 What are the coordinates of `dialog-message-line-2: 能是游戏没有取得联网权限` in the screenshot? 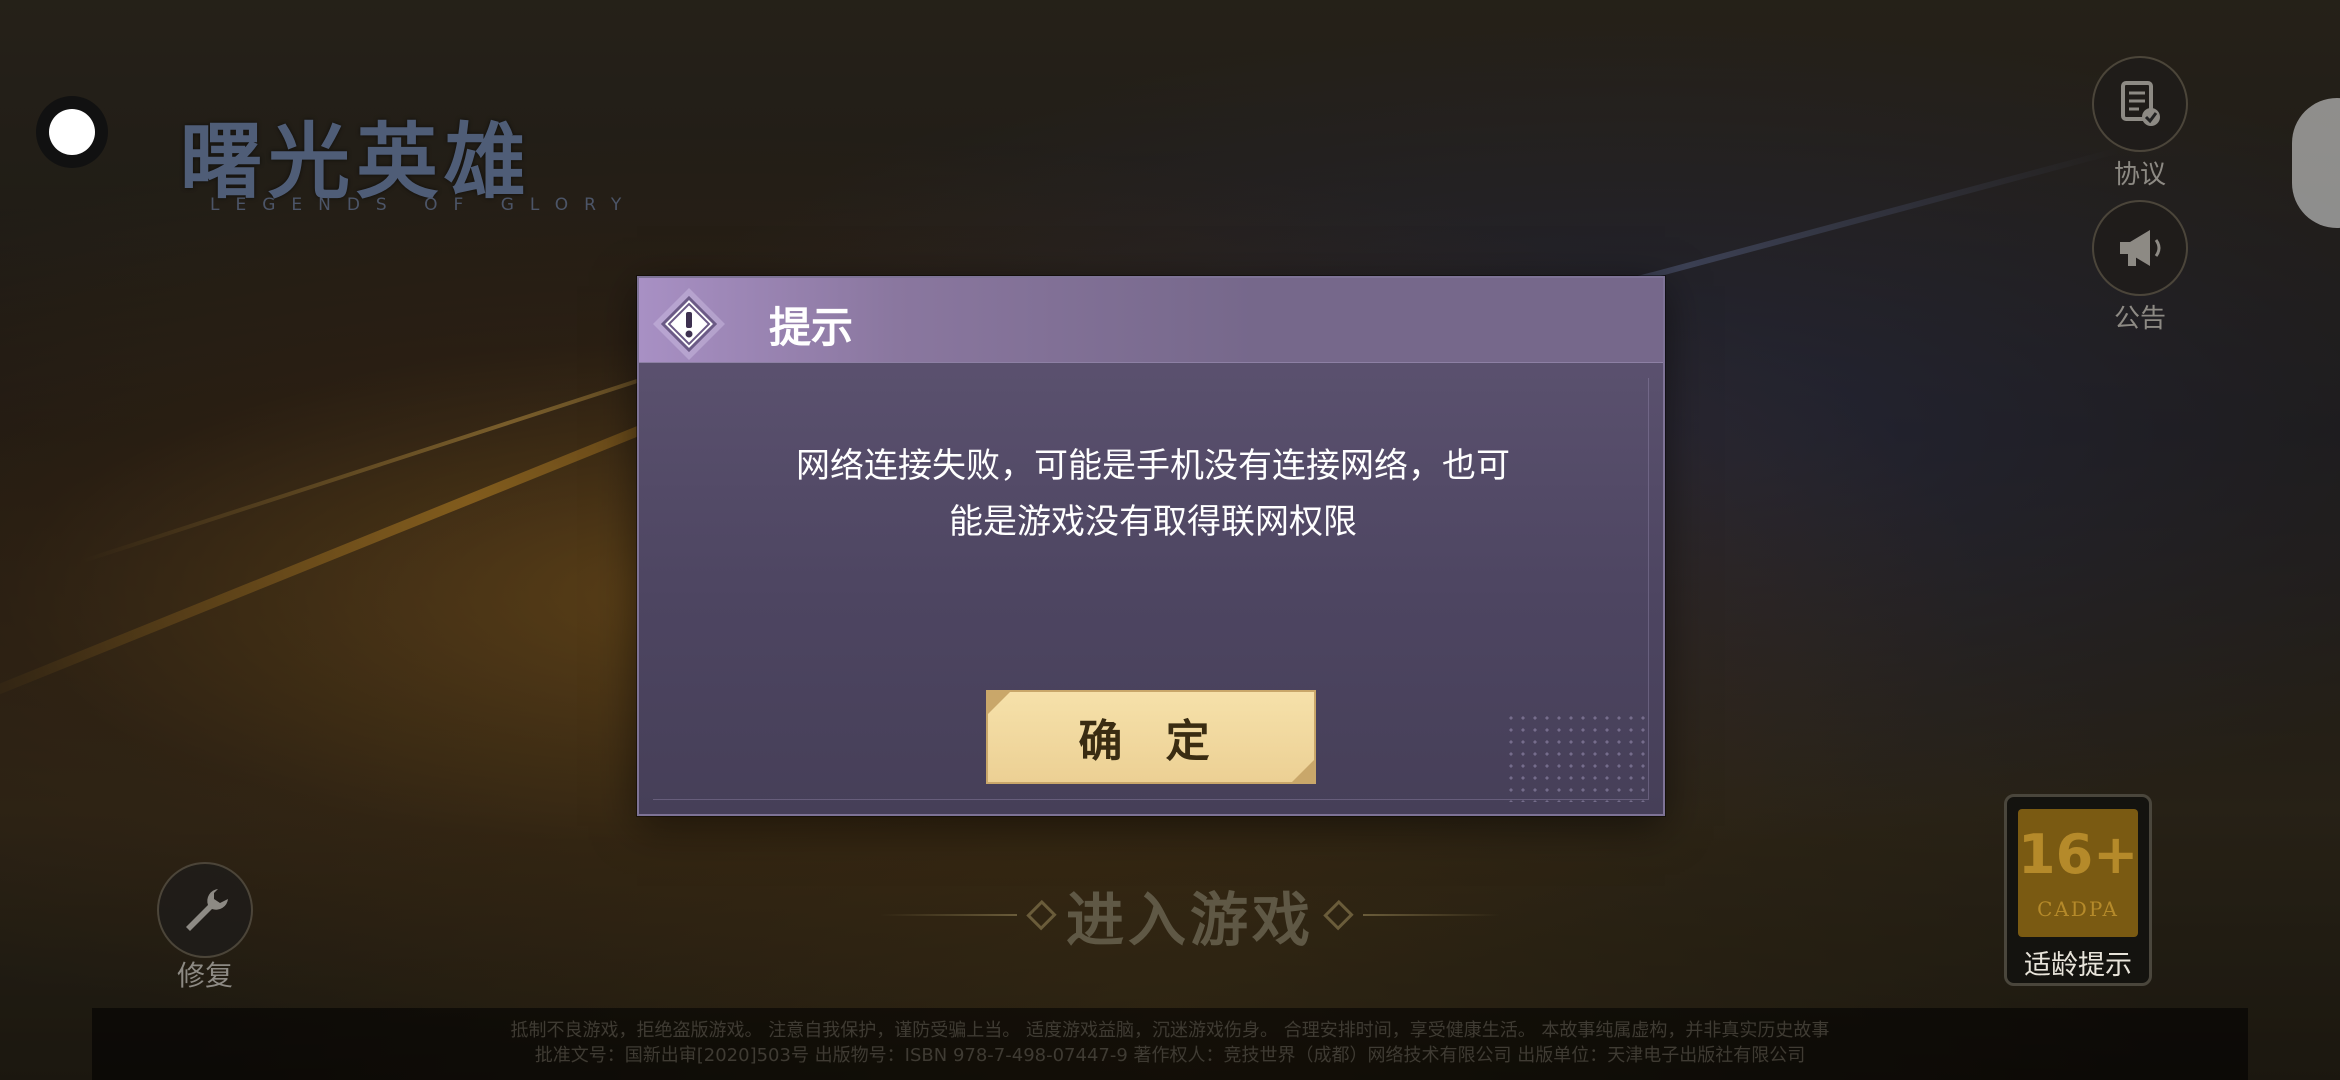 It's located at (1153, 522).